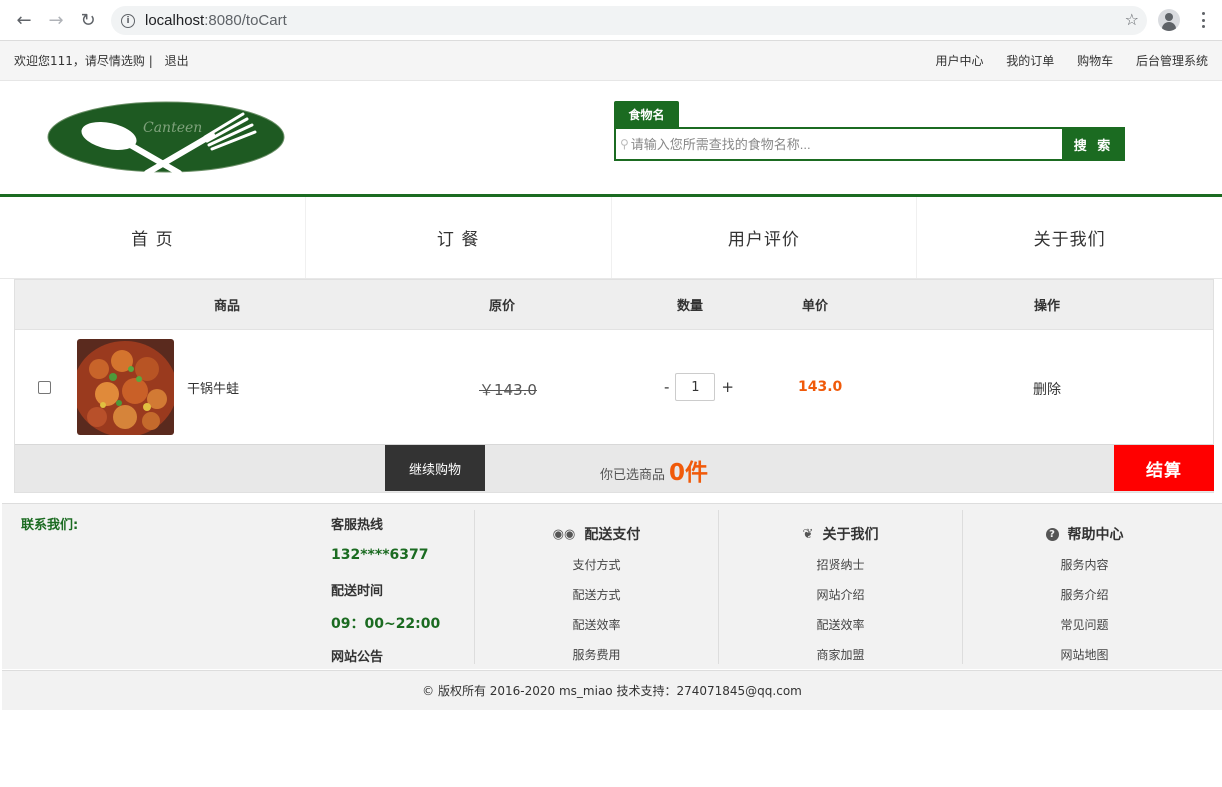 This screenshot has width=1222, height=787. Describe the element at coordinates (213, 387) in the screenshot. I see `item-name: 干锅牛蛙` at that location.